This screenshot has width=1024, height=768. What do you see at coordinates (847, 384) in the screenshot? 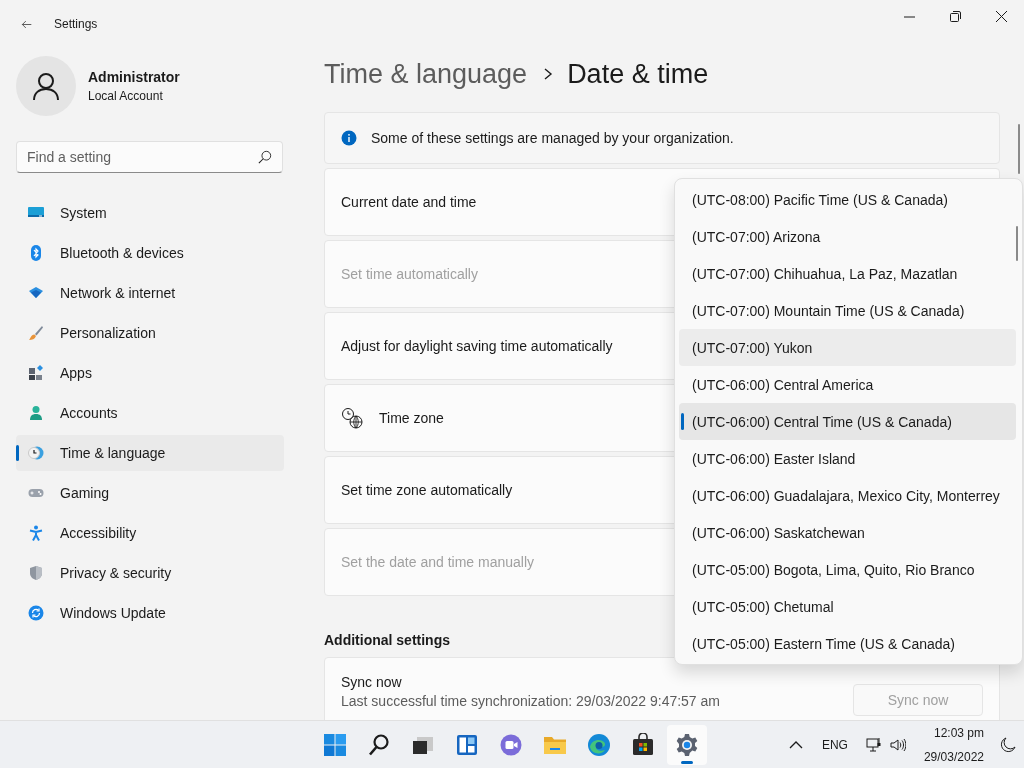
I see `list-option: (UTC-06:00) Central America` at bounding box center [847, 384].